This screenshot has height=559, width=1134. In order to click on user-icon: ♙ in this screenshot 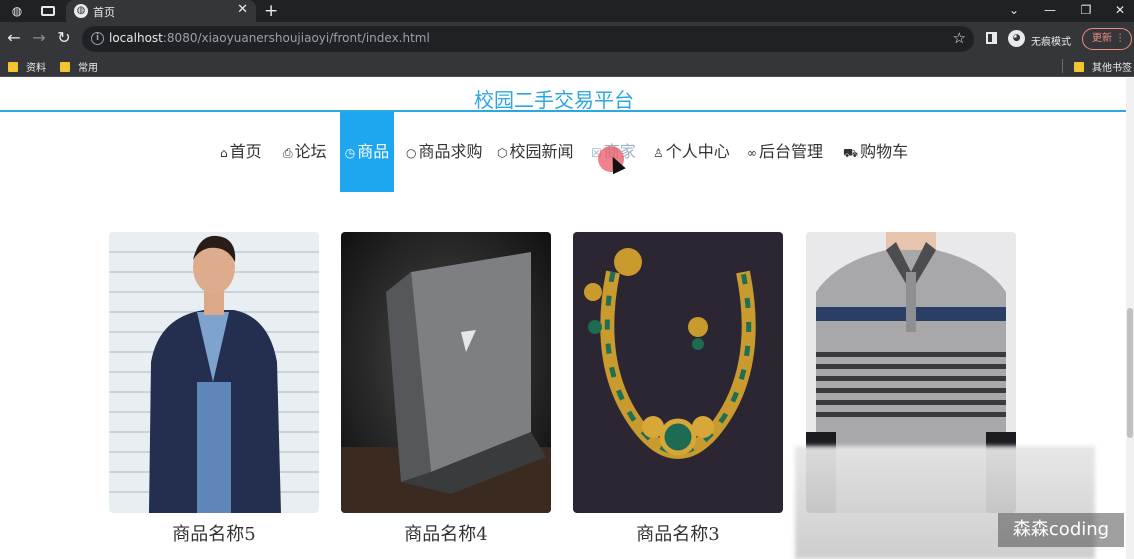, I will do `click(658, 153)`.